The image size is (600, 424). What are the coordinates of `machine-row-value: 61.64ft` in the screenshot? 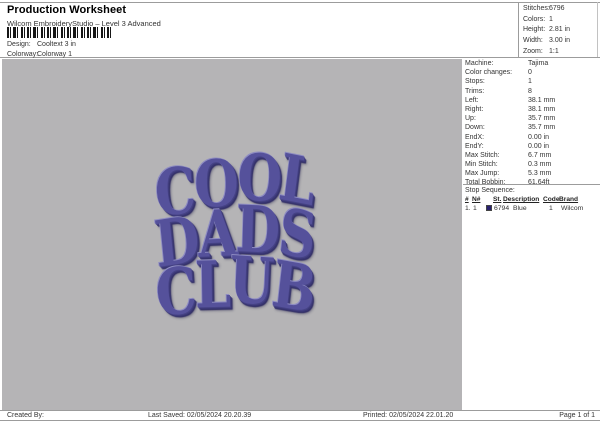 It's located at (539, 183).